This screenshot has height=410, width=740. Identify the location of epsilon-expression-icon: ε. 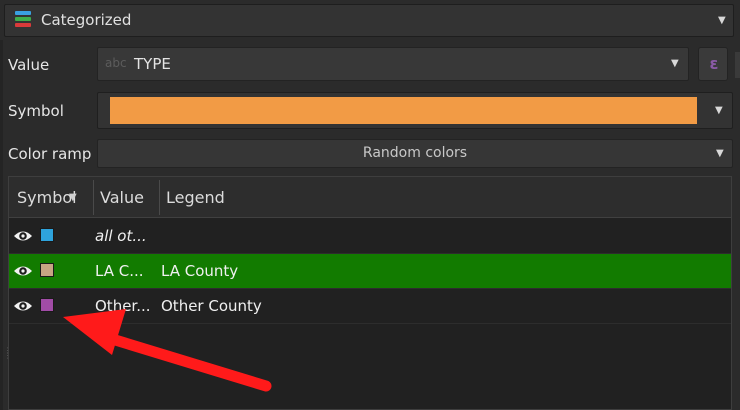
(714, 63).